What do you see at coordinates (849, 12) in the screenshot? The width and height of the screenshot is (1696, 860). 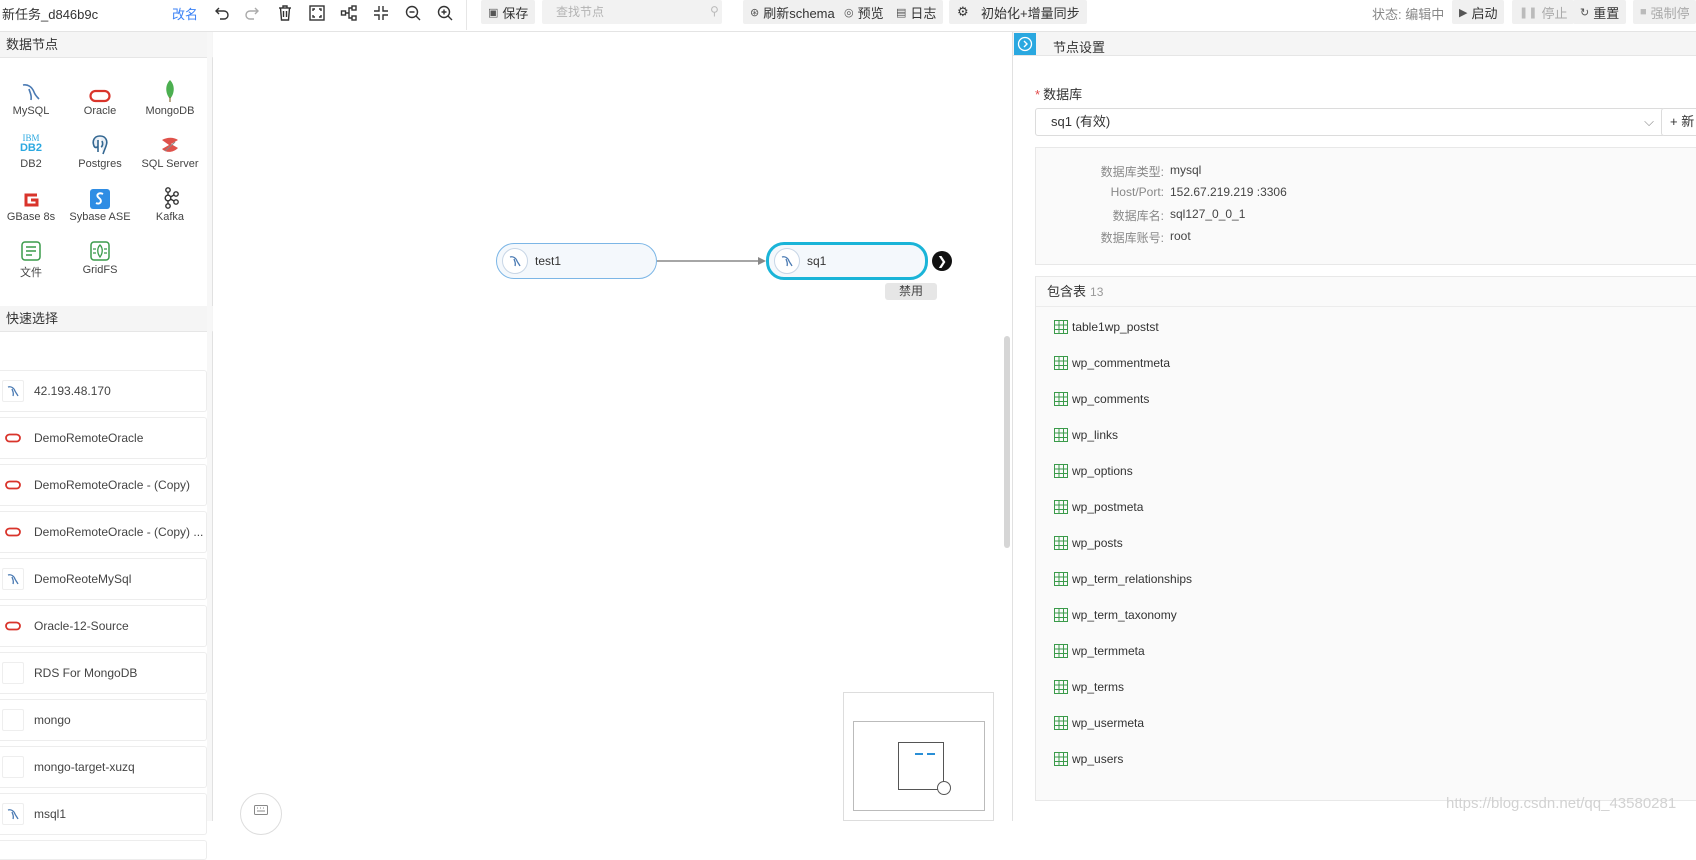 I see `preview-icon: ◎` at bounding box center [849, 12].